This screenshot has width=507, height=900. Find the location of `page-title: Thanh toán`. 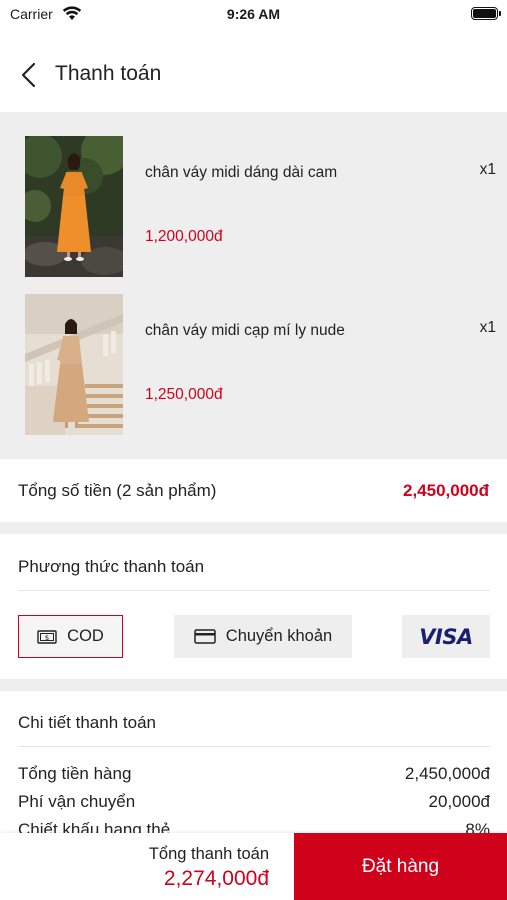

page-title: Thanh toán is located at coordinates (108, 73).